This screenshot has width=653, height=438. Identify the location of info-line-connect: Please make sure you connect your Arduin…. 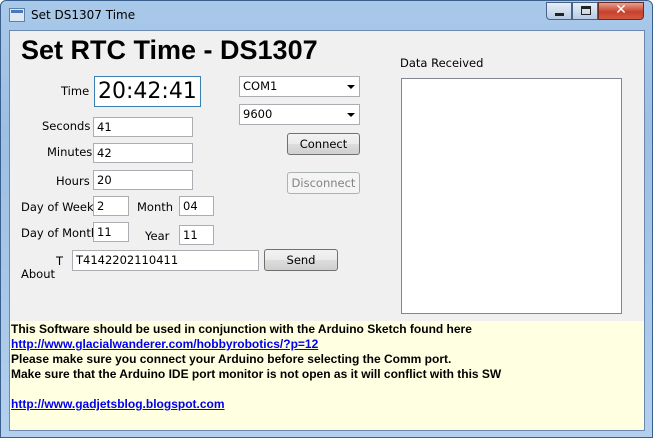
(231, 359).